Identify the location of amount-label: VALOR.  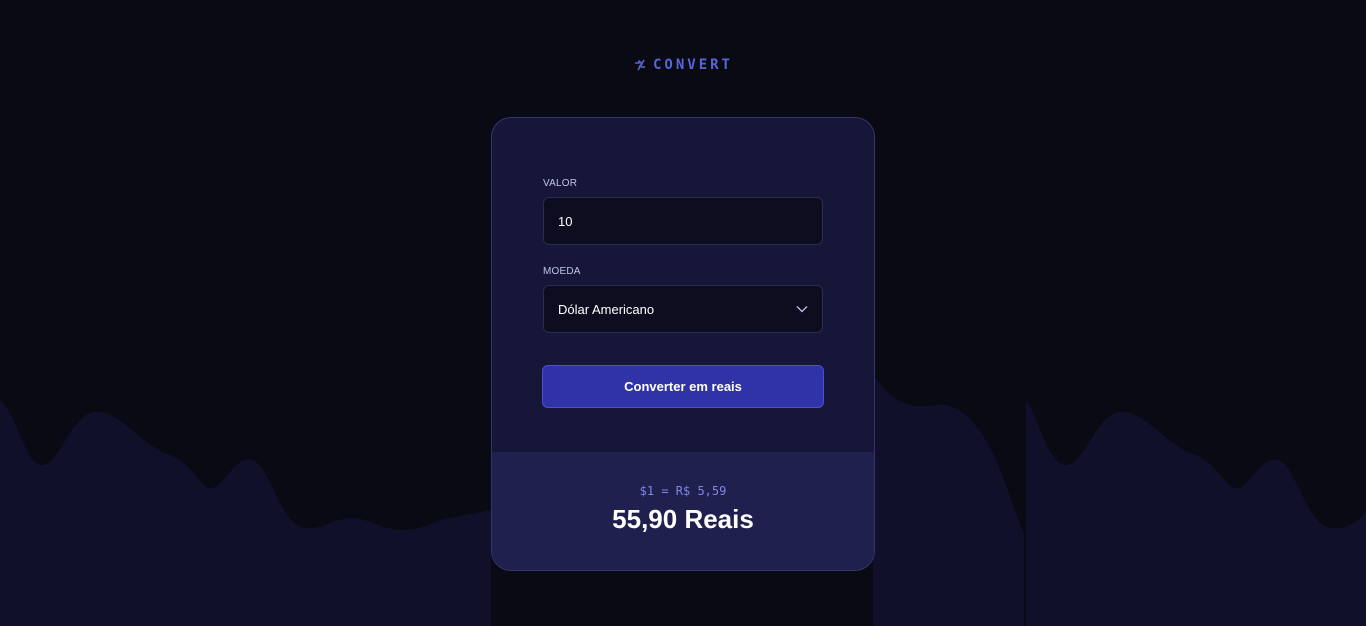
(560, 183).